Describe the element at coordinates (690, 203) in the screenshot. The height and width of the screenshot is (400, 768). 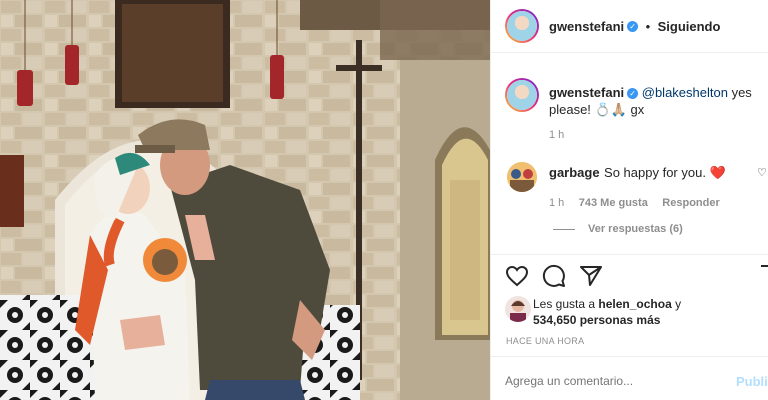
I see `reply-button: Responder` at that location.